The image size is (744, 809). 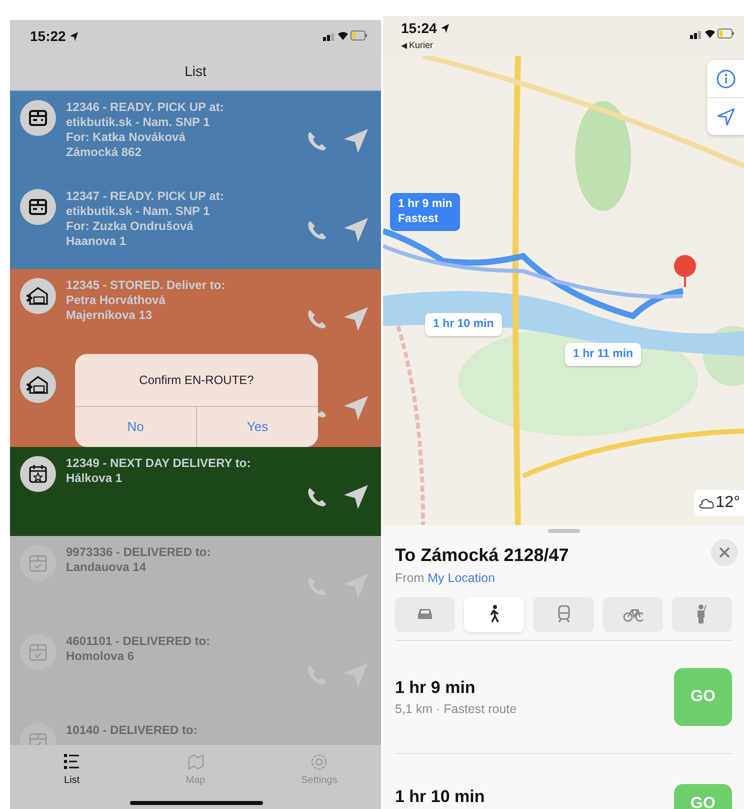 What do you see at coordinates (456, 709) in the screenshot?
I see `route-details: 5,1 km · Fastest route` at bounding box center [456, 709].